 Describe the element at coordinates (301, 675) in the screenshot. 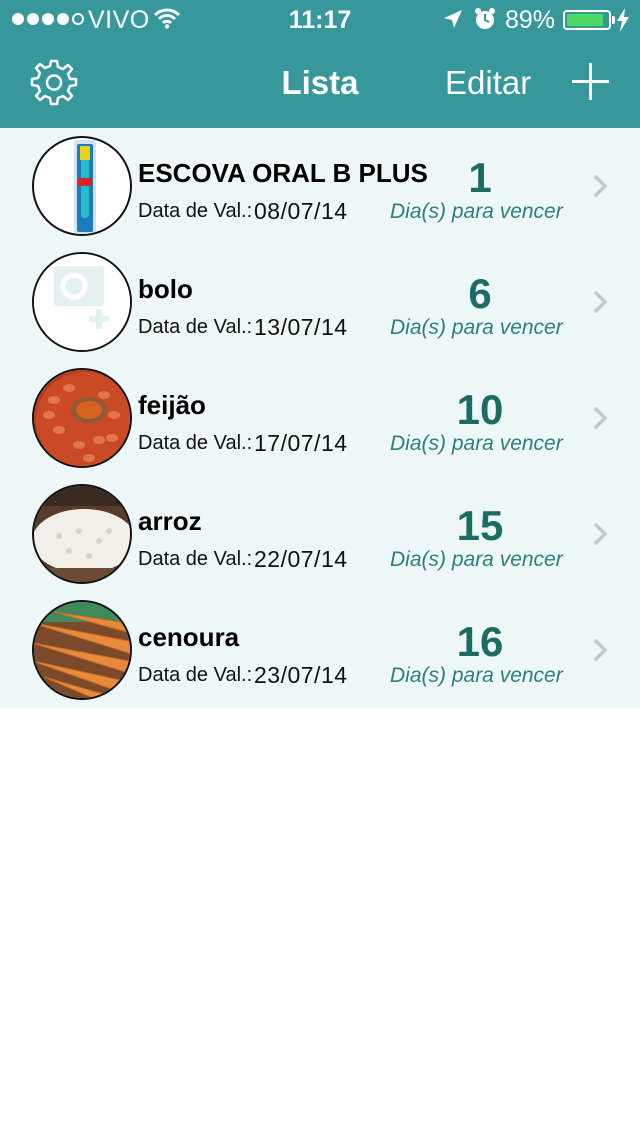

I see `expiry-date: 23/07/14` at that location.